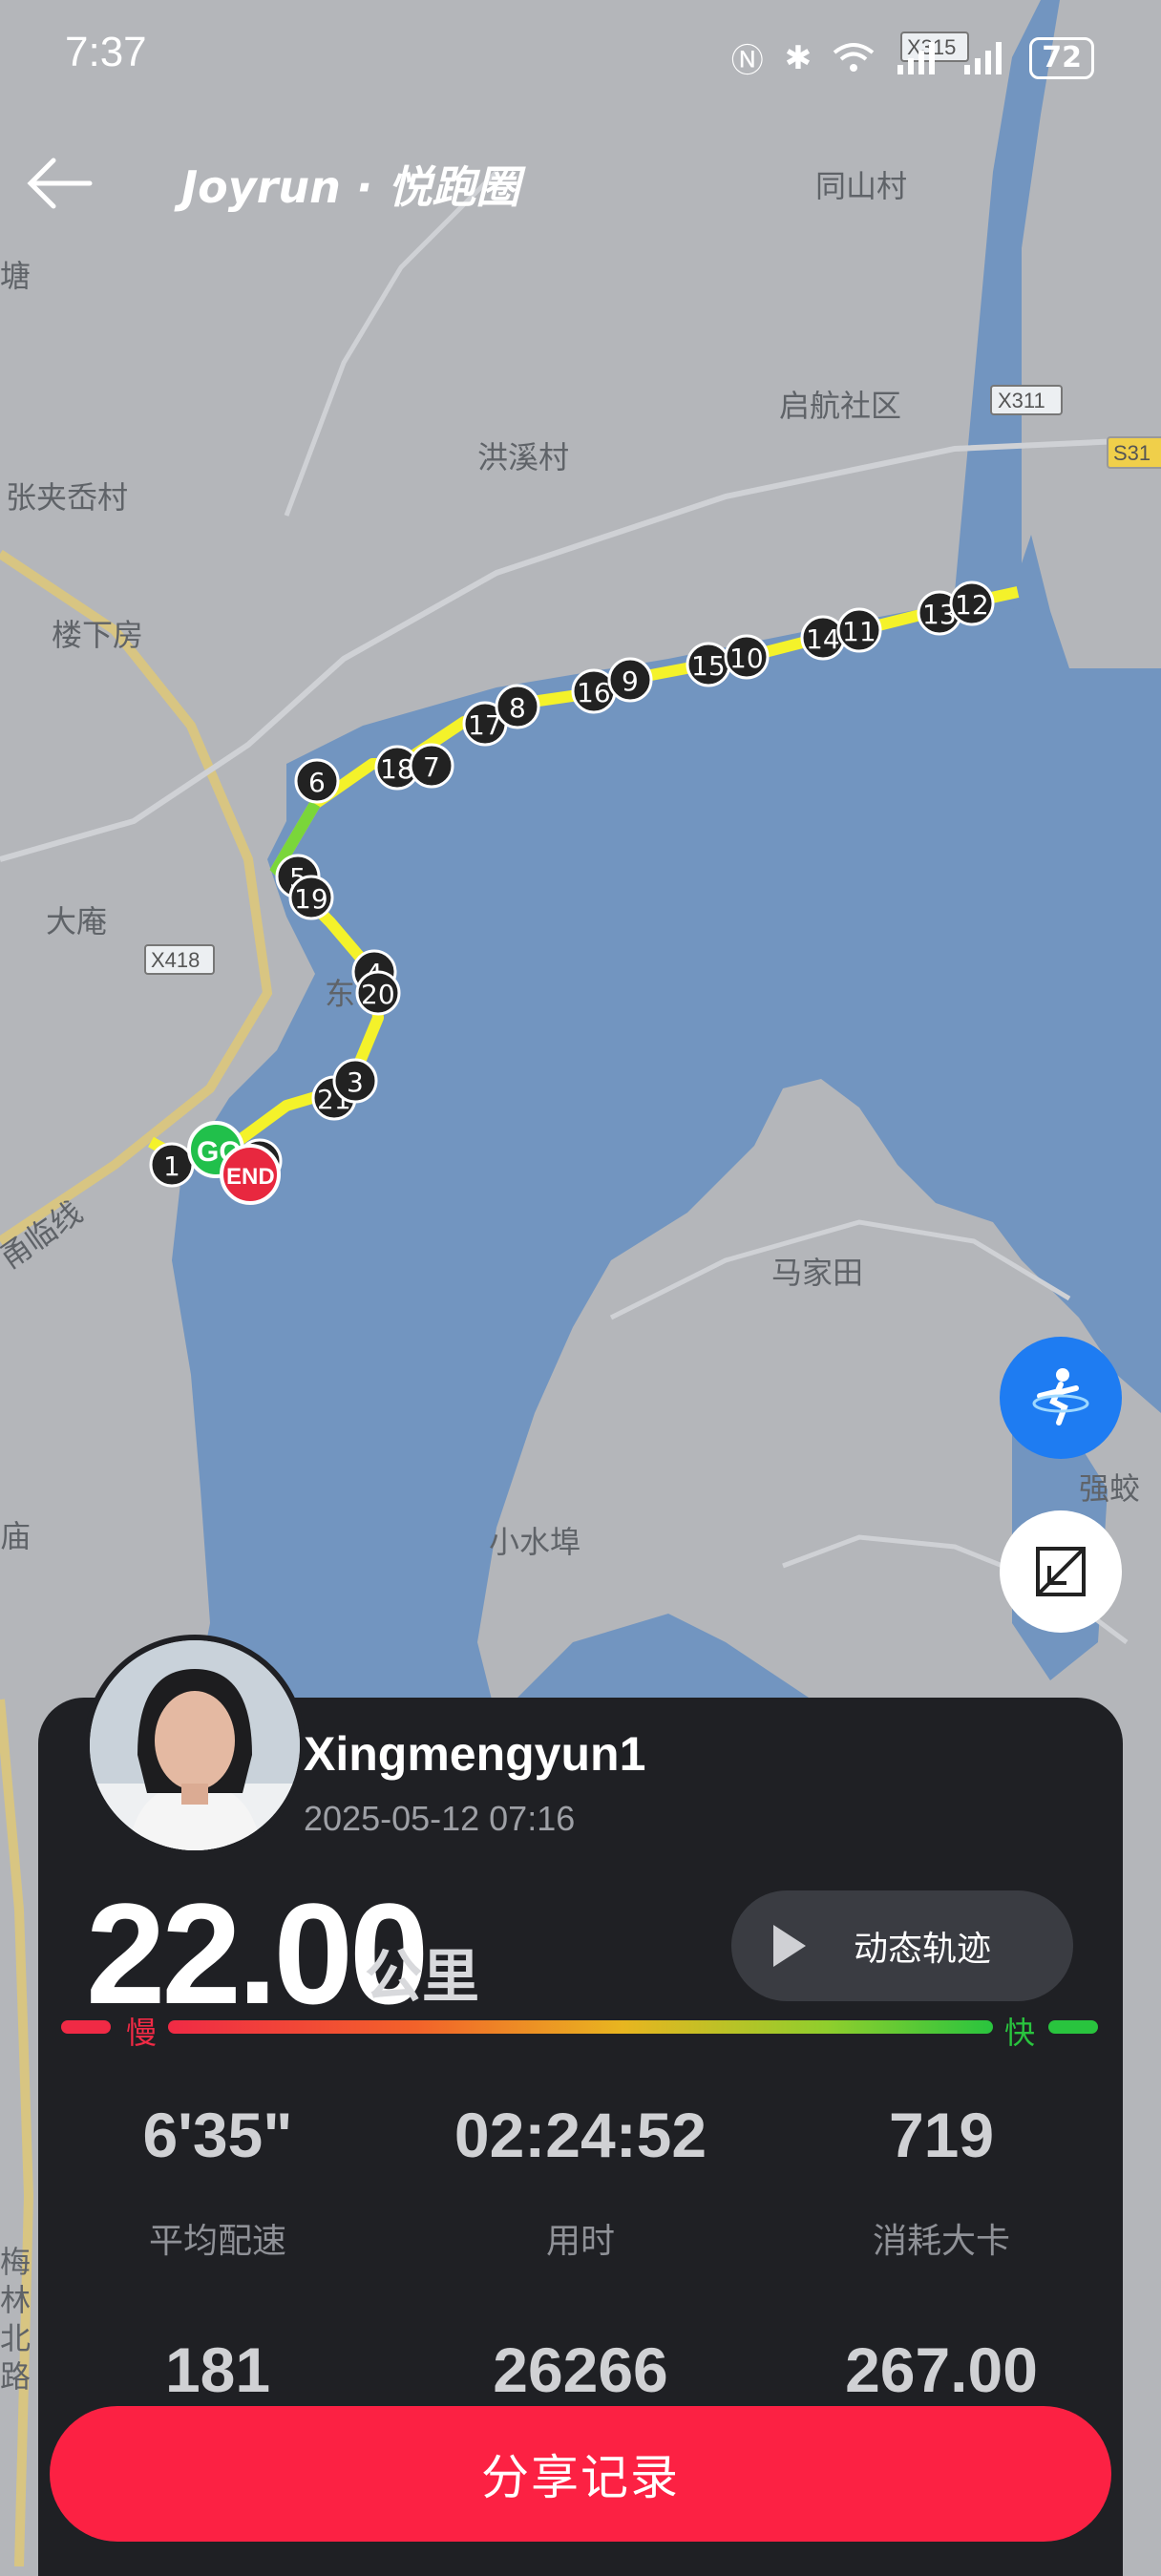 Image resolution: width=1161 pixels, height=2576 pixels. Describe the element at coordinates (861, 186) in the screenshot. I see `place-label: 同山村` at that location.